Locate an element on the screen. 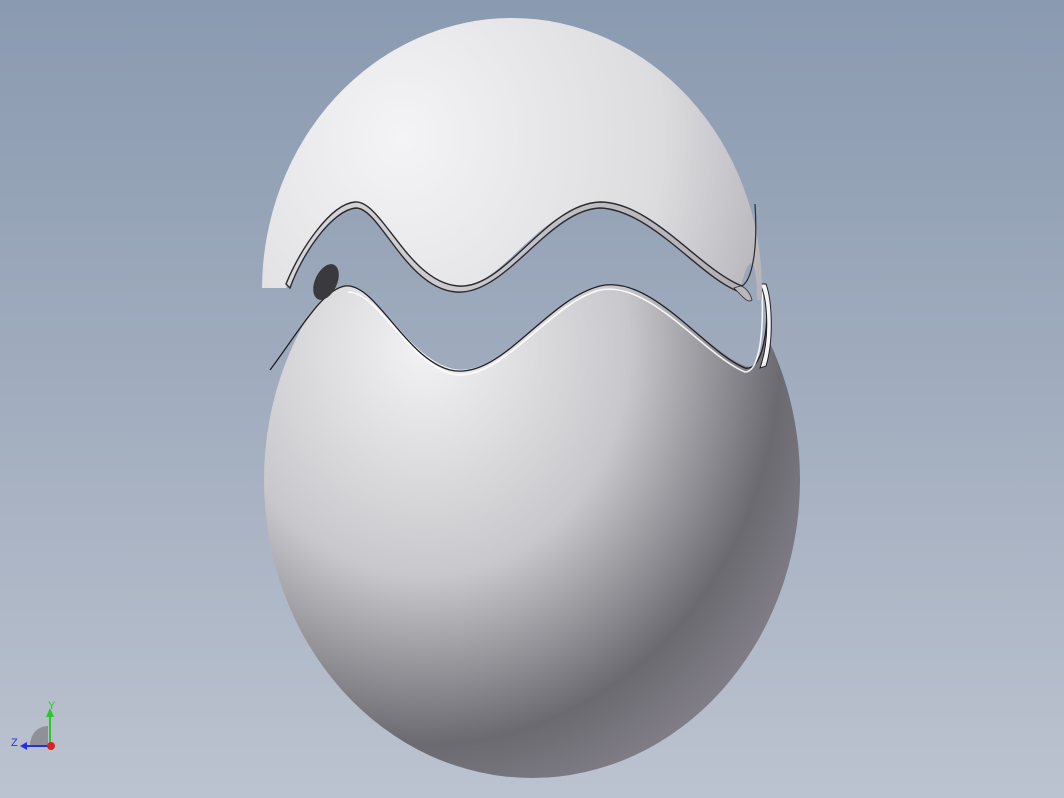 This screenshot has width=1064, height=798. x-axis-dot is located at coordinates (51, 746).